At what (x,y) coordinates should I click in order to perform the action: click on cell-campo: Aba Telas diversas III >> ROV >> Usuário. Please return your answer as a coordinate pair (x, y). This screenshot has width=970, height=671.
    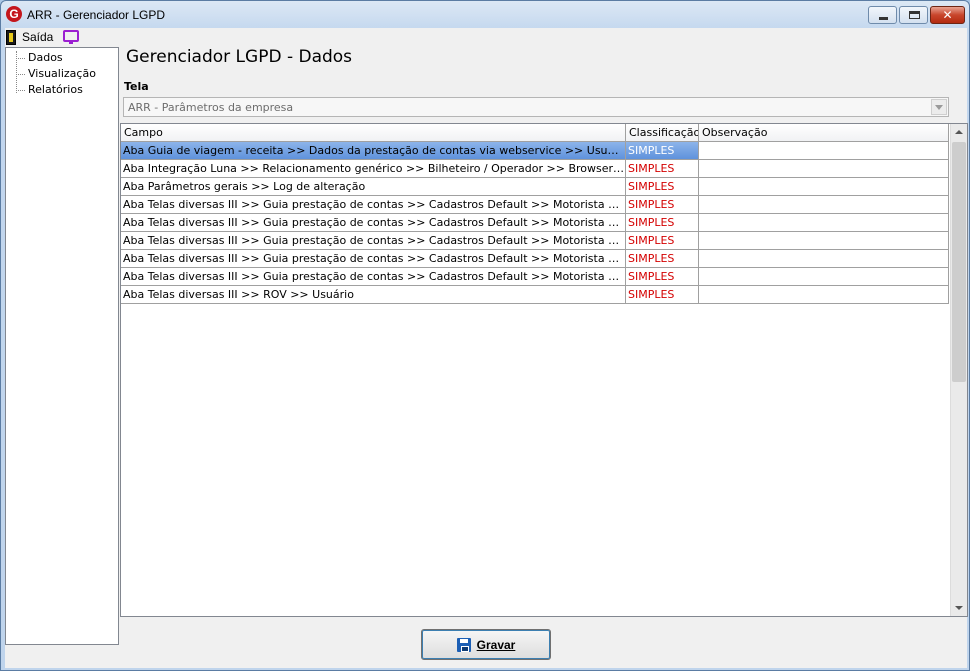
    Looking at the image, I should click on (373, 295).